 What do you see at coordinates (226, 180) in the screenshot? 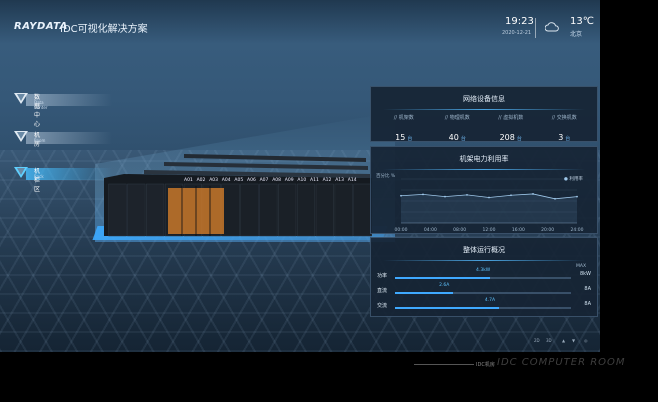
I see `rack-label-a04: A04` at bounding box center [226, 180].